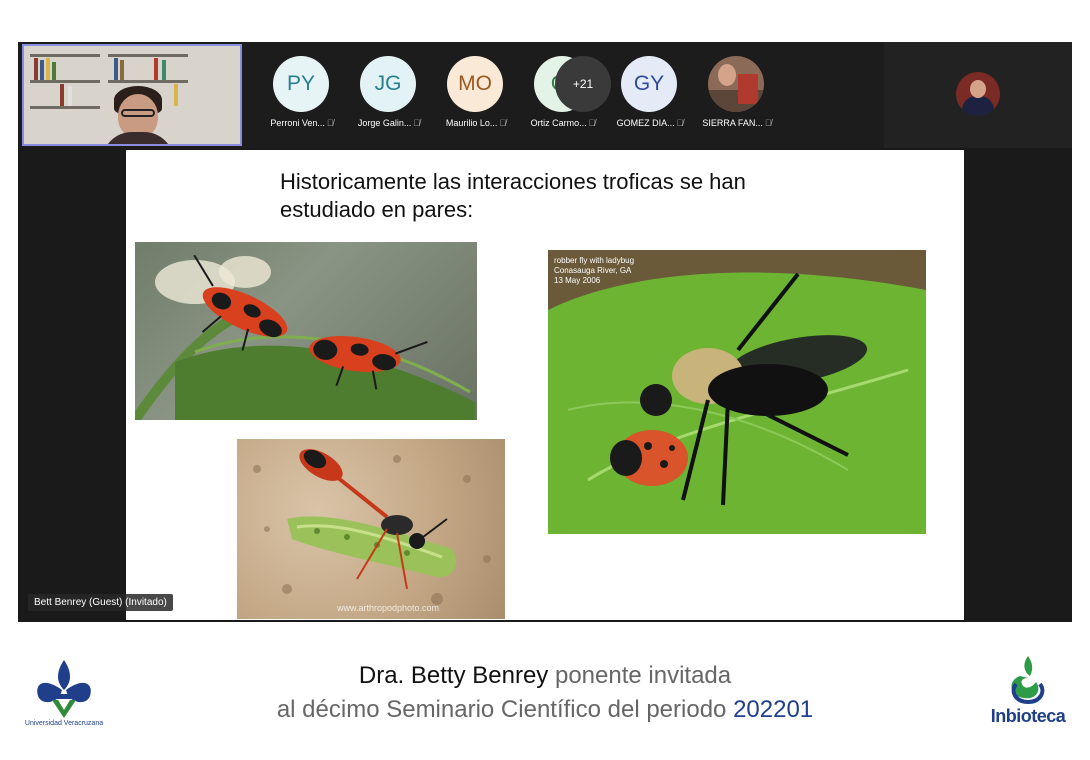  I want to click on presenter-name-badge: Bett Benrey (Guest) (Invitado), so click(100, 602).